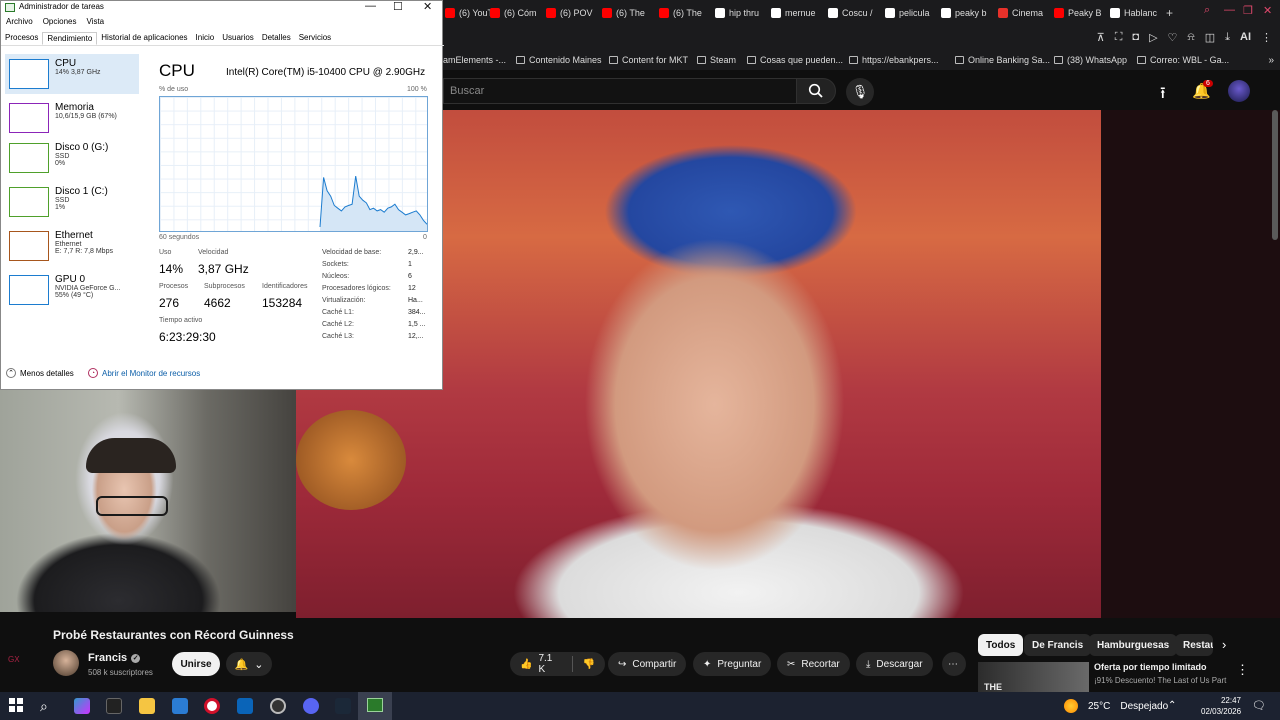  I want to click on clip-button: ✂ Recortar, so click(813, 664).